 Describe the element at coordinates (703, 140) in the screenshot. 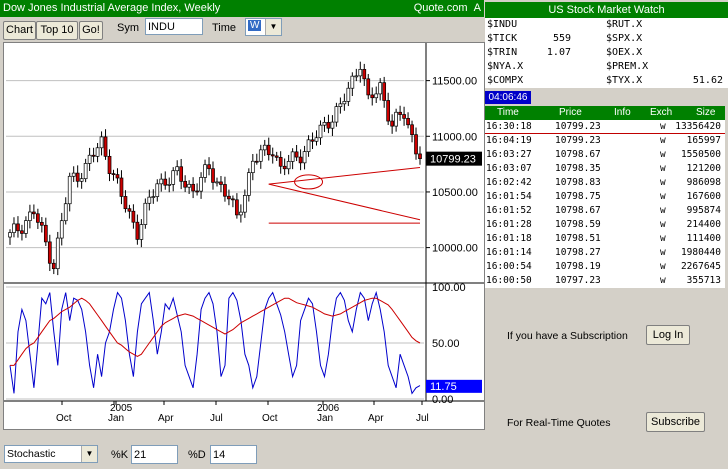

I see `trade-size: 165997` at that location.